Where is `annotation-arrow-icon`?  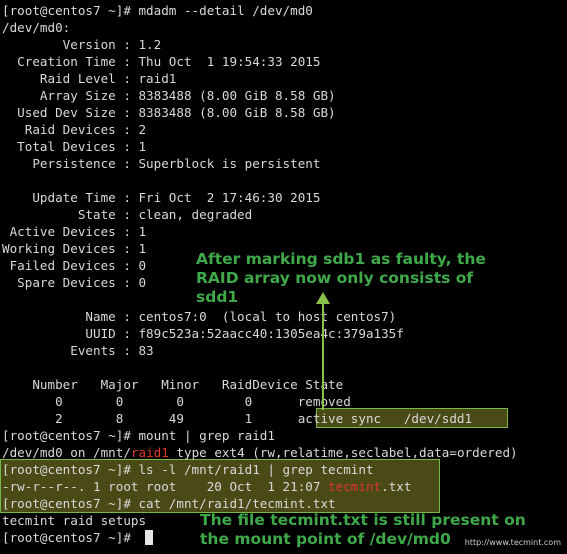
annotation-arrow-icon is located at coordinates (323, 298).